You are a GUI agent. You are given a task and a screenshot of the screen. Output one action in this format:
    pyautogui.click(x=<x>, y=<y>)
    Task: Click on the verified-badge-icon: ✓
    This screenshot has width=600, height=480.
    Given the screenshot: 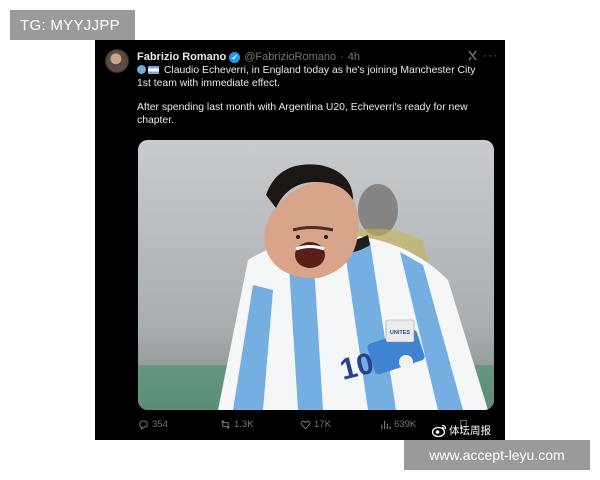 What is the action you would take?
    pyautogui.click(x=235, y=57)
    